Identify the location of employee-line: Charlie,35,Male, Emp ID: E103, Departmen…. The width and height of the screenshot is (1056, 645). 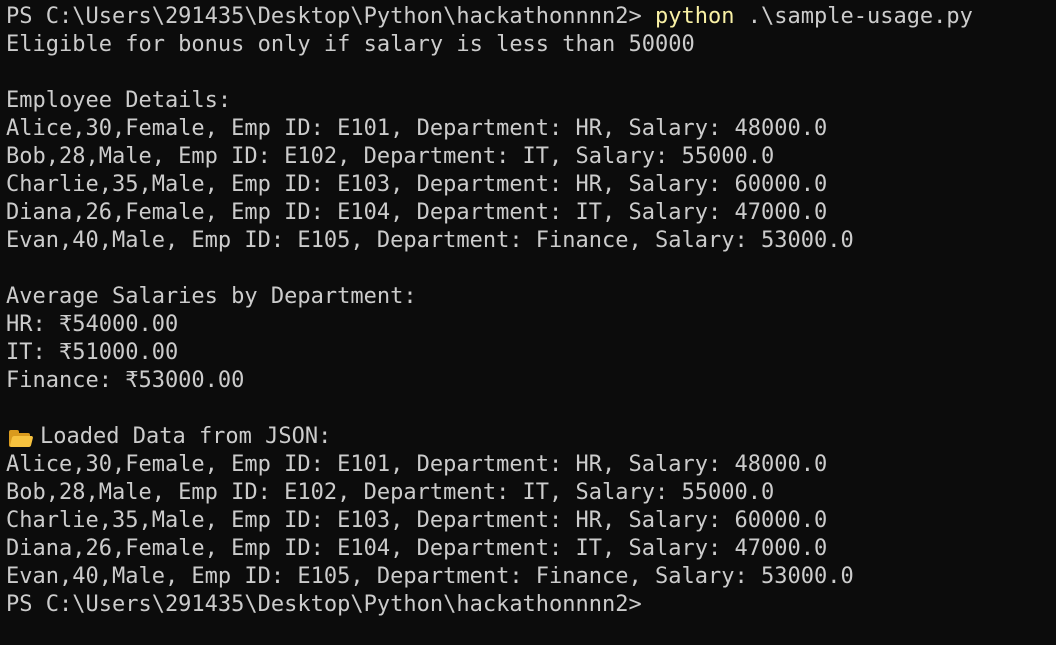
(417, 184).